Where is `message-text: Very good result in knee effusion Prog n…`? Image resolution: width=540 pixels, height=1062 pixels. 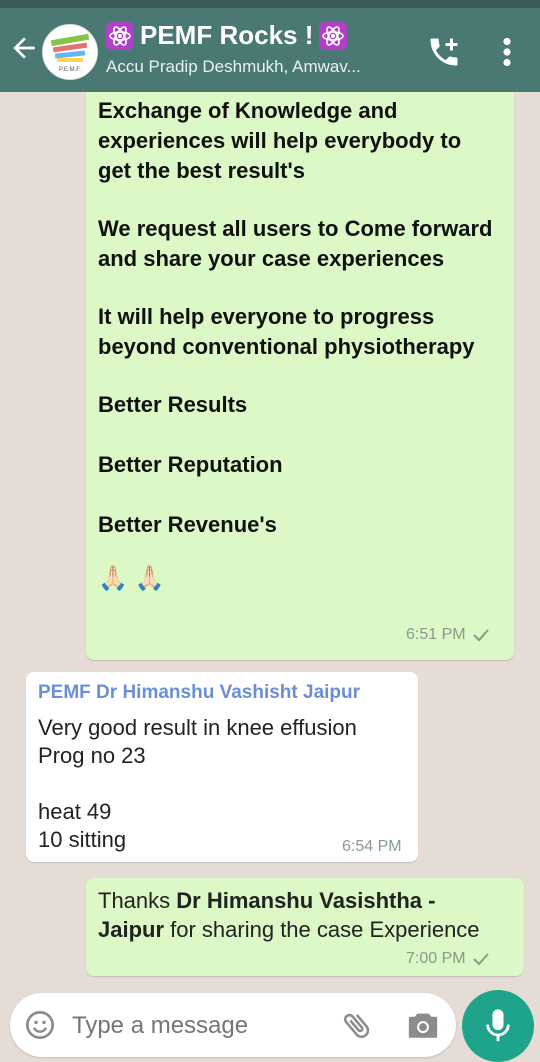
message-text: Very good result in knee effusion Prog n… is located at coordinates (197, 784).